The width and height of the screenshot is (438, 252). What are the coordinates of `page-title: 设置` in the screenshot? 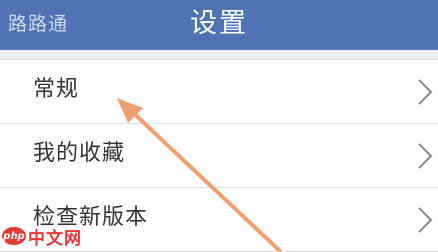 It's located at (219, 23).